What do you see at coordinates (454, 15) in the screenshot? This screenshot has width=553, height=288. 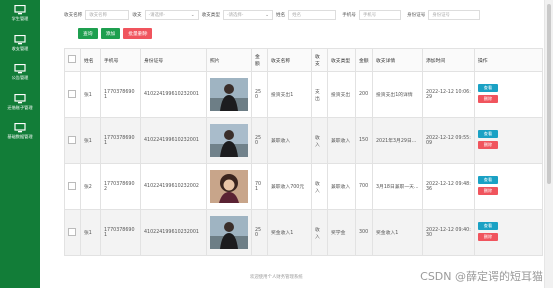 I see `id-input: 身份证号` at bounding box center [454, 15].